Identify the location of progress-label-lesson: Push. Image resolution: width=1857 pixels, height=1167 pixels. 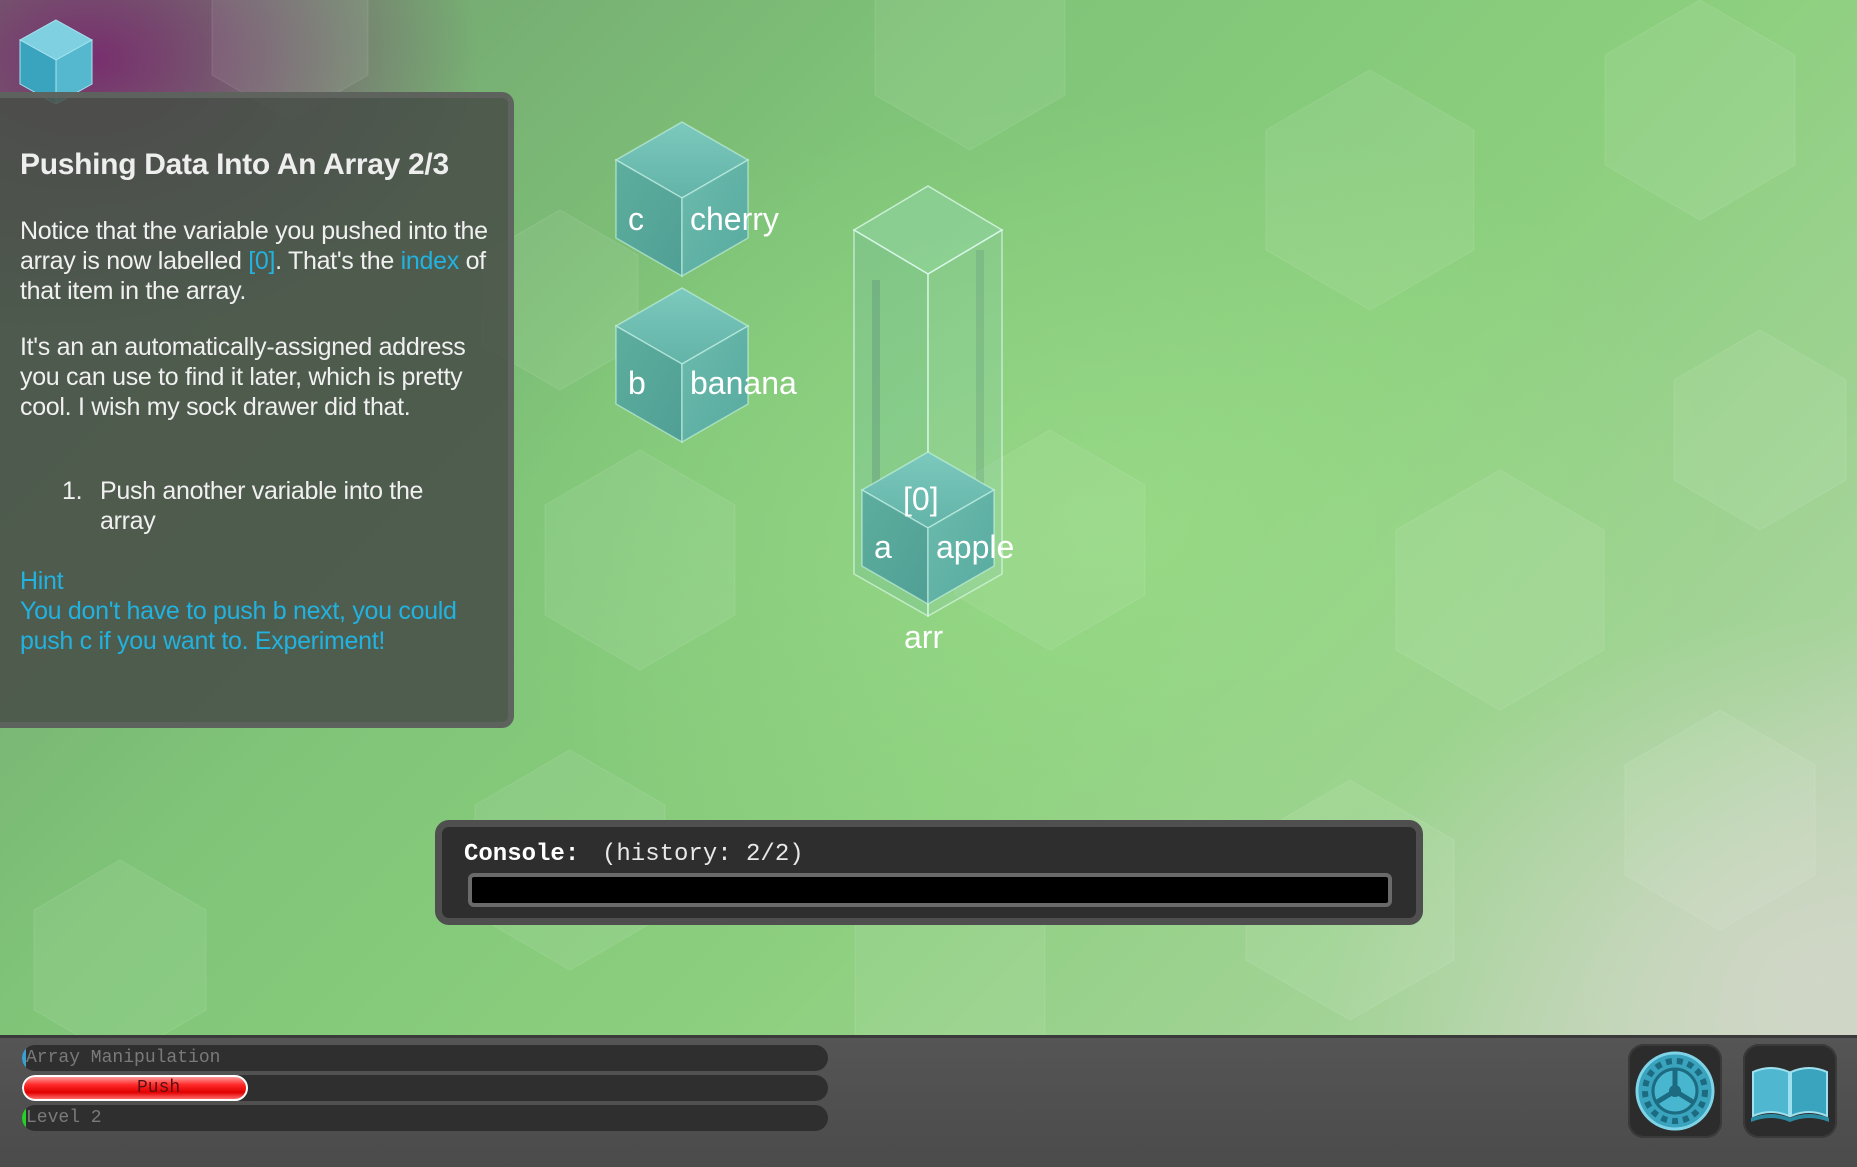
(159, 1088).